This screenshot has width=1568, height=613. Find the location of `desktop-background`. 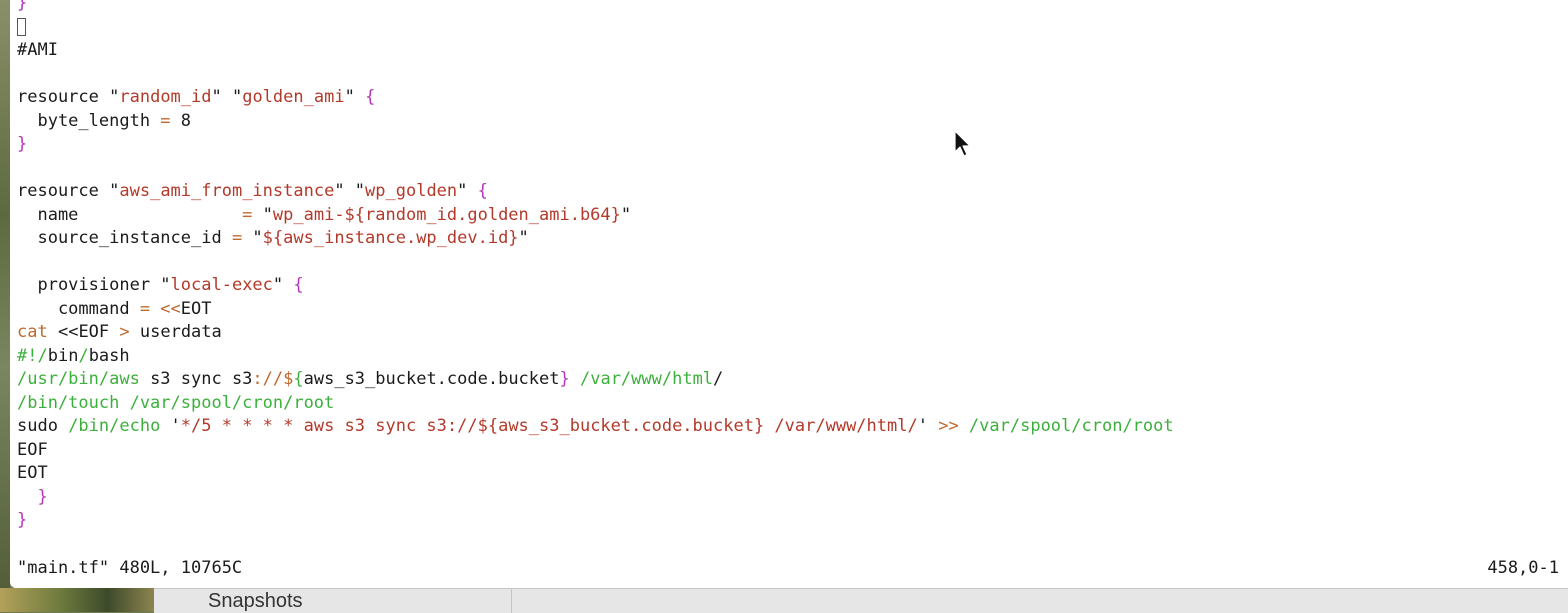

desktop-background is located at coordinates (5, 306).